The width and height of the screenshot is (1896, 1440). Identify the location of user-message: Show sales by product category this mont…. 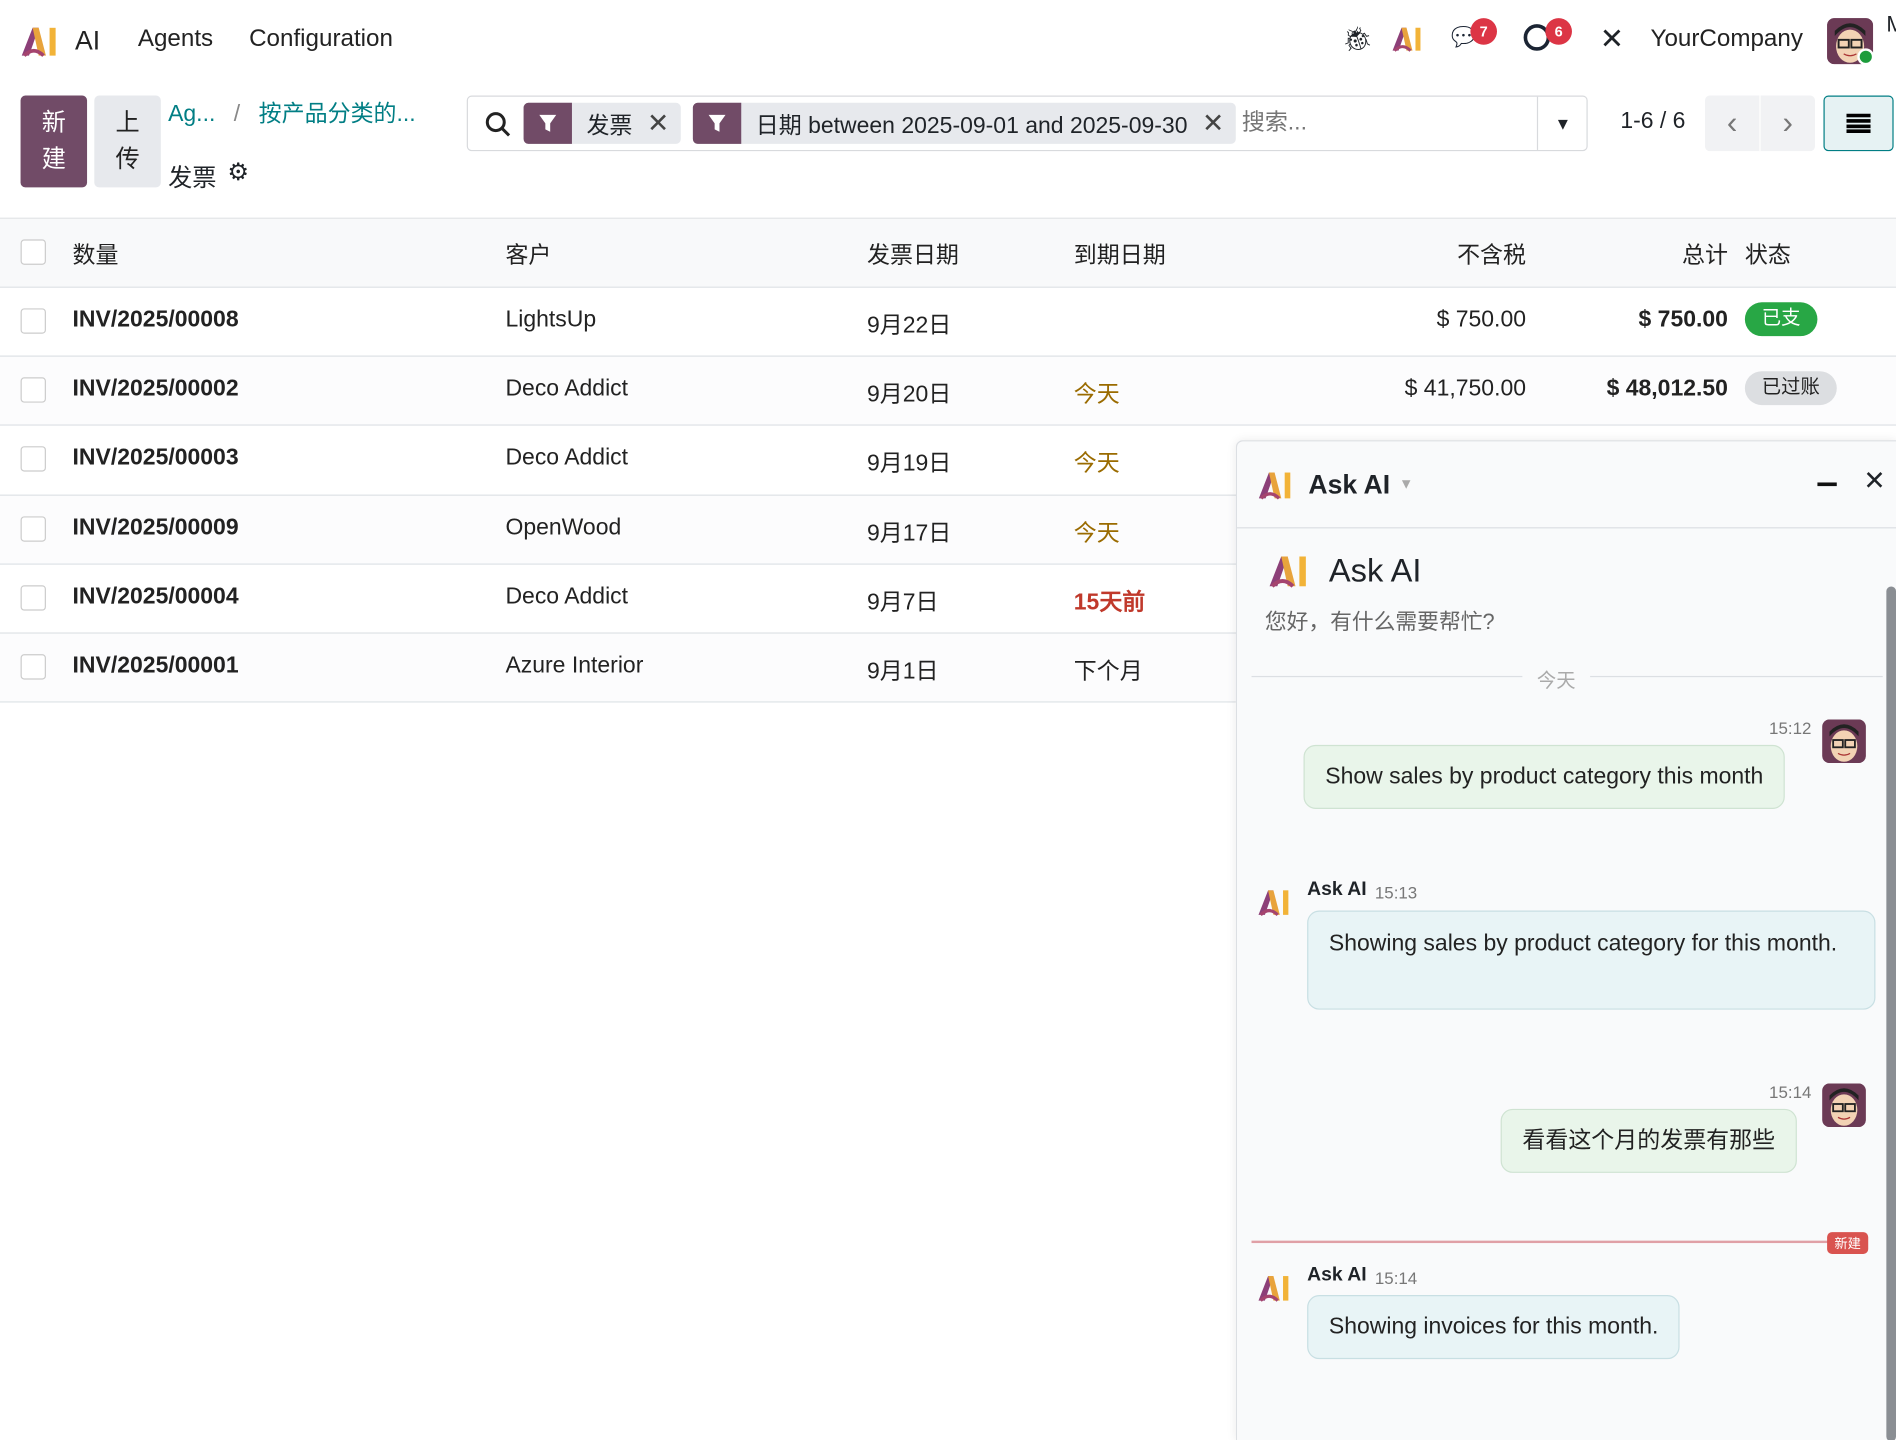
(1544, 776).